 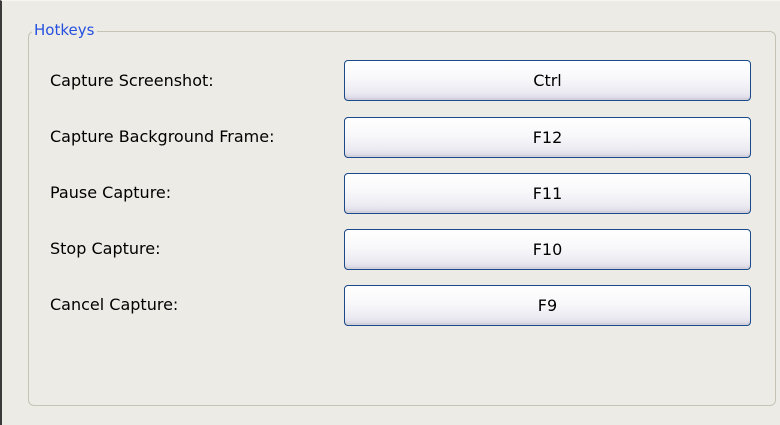 What do you see at coordinates (162, 136) in the screenshot?
I see `capture-background-frame-label: Capture Background Frame:` at bounding box center [162, 136].